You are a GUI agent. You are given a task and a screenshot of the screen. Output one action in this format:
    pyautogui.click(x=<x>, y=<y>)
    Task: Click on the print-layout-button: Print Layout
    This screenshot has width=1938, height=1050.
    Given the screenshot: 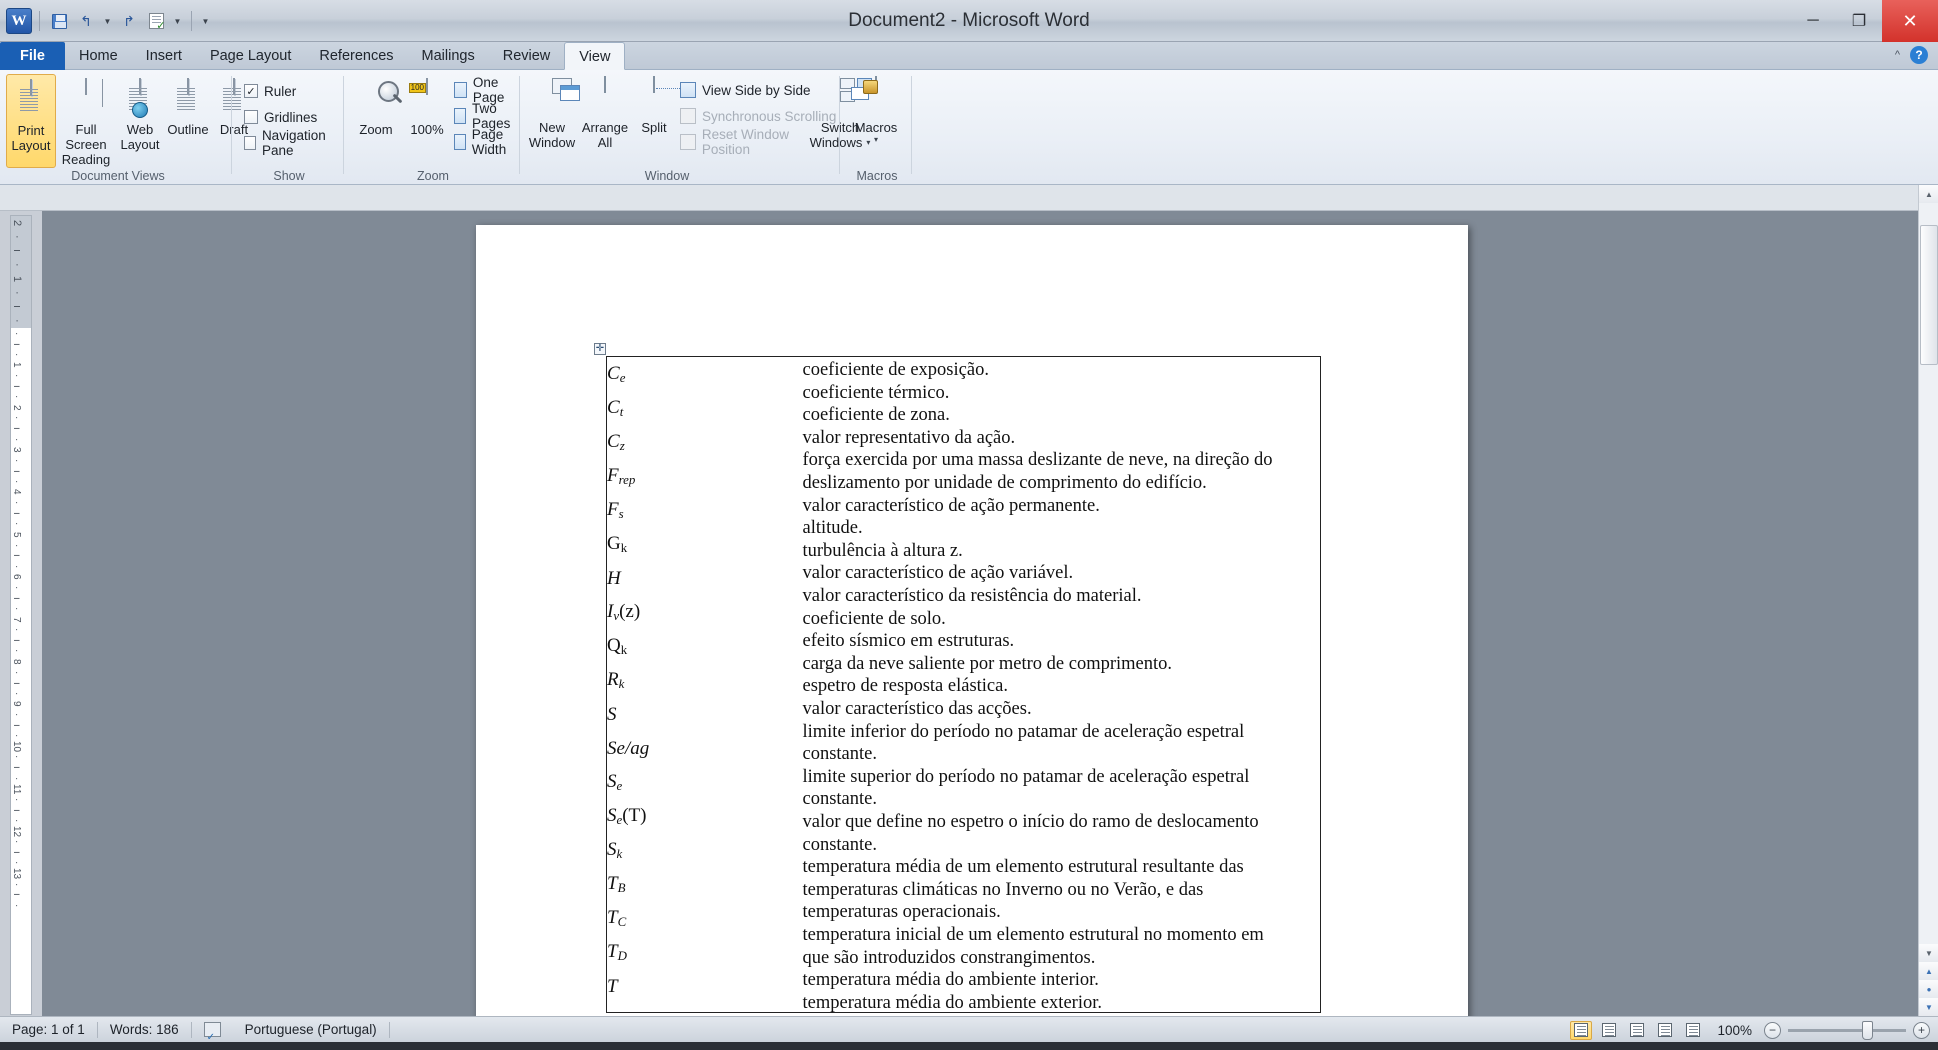 What is the action you would take?
    pyautogui.click(x=31, y=121)
    